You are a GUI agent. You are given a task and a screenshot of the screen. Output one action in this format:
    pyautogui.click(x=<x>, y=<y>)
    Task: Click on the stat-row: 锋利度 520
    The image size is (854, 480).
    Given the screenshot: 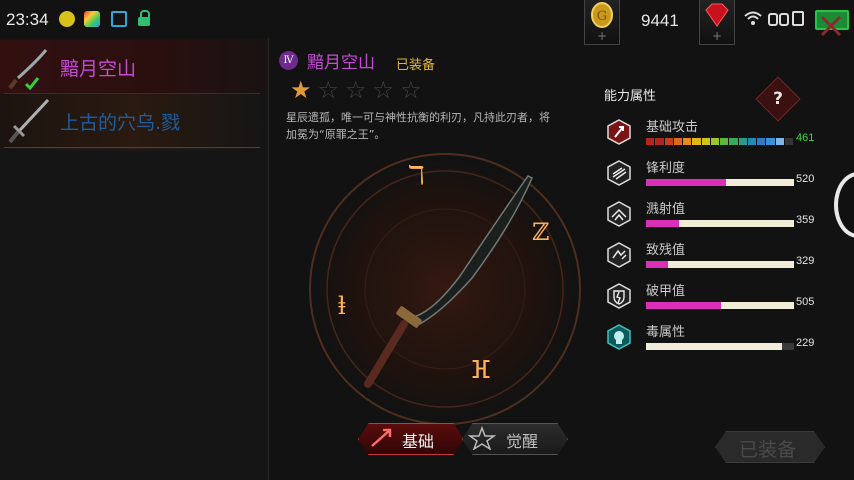 What is the action you would take?
    pyautogui.click(x=716, y=177)
    